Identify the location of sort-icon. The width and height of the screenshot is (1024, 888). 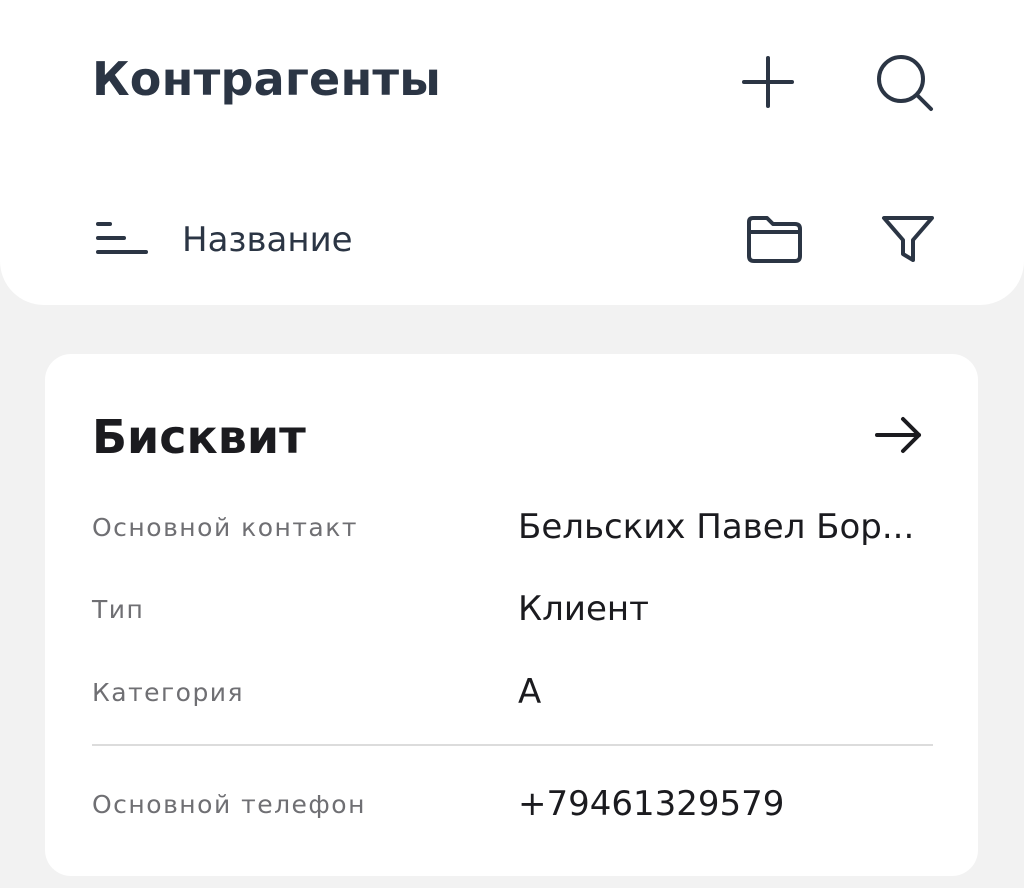
(122, 240).